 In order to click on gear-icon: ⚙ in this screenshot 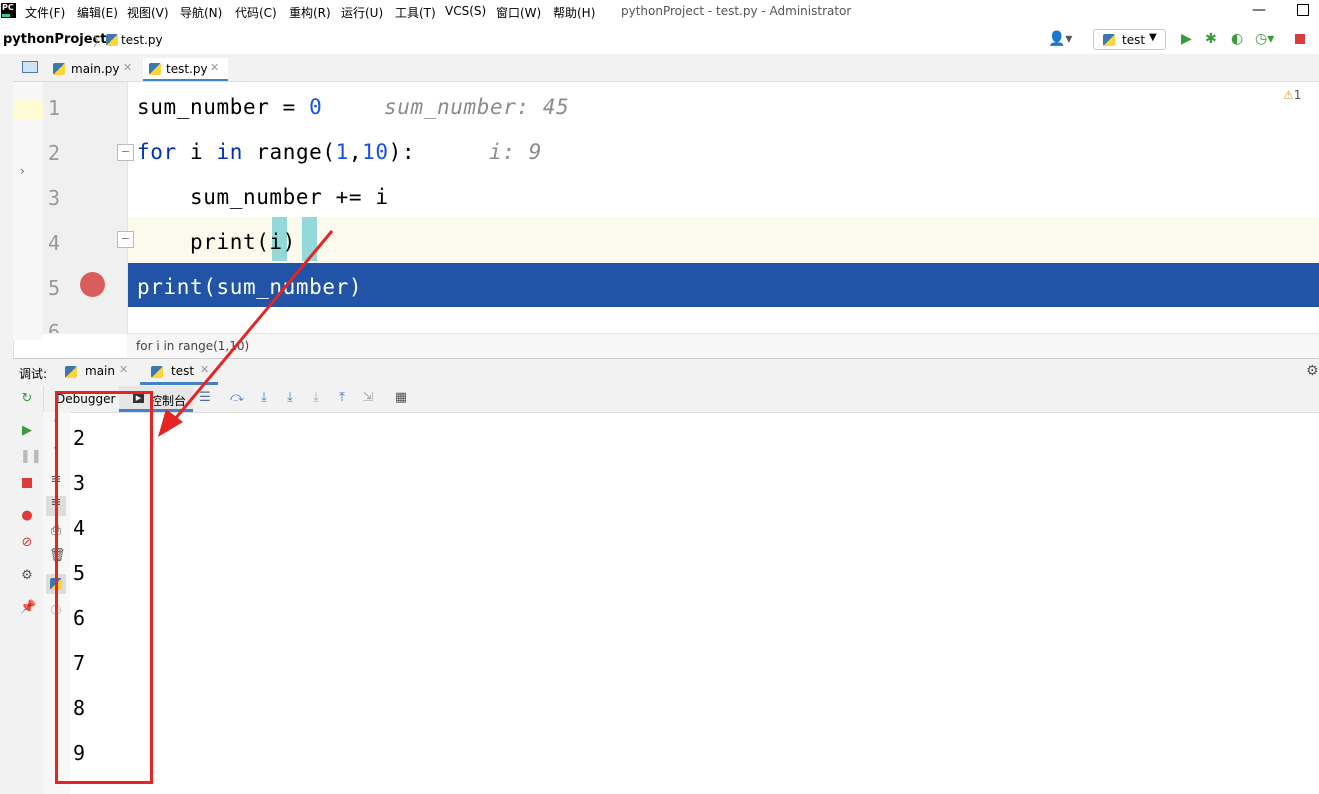, I will do `click(1312, 371)`.